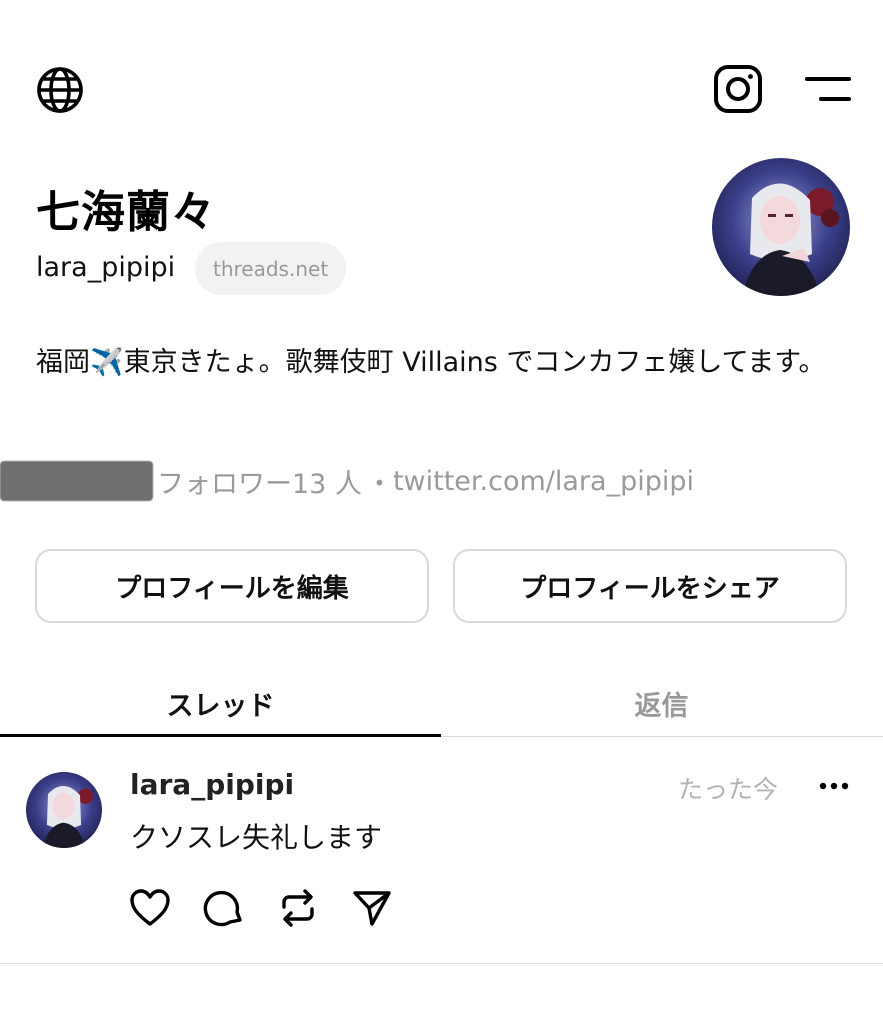 This screenshot has width=883, height=1024. I want to click on tab-divider, so click(662, 736).